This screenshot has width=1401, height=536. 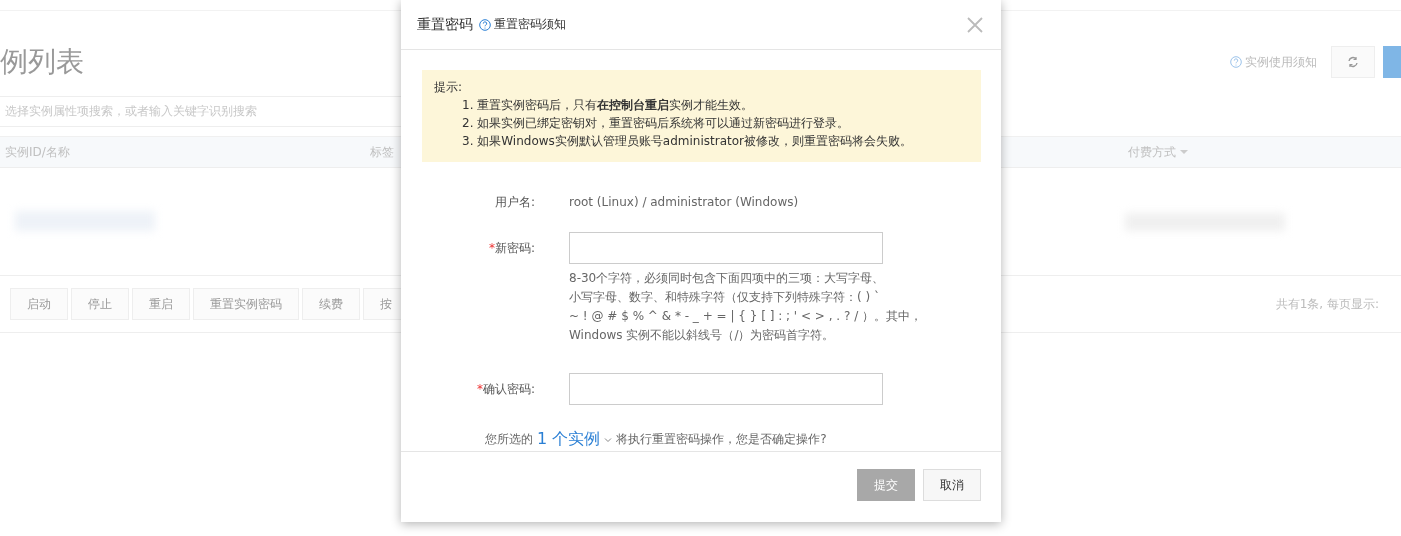 What do you see at coordinates (1184, 152) in the screenshot?
I see `sort-caret-icon` at bounding box center [1184, 152].